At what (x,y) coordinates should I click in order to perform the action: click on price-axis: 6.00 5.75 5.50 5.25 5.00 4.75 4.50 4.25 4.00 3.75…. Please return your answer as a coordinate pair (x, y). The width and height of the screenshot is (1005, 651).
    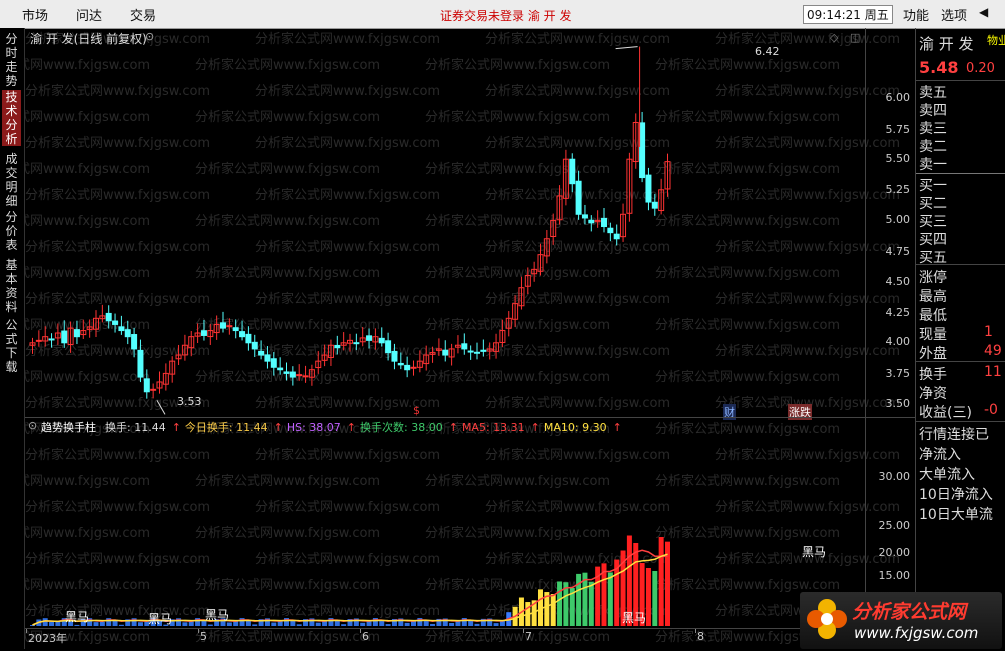
    Looking at the image, I should click on (890, 210).